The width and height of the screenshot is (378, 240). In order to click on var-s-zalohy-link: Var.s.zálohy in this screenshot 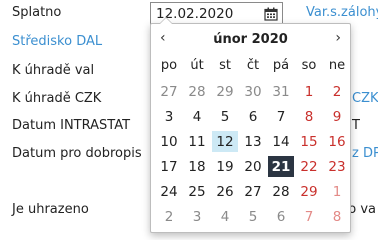, I will do `click(342, 12)`.